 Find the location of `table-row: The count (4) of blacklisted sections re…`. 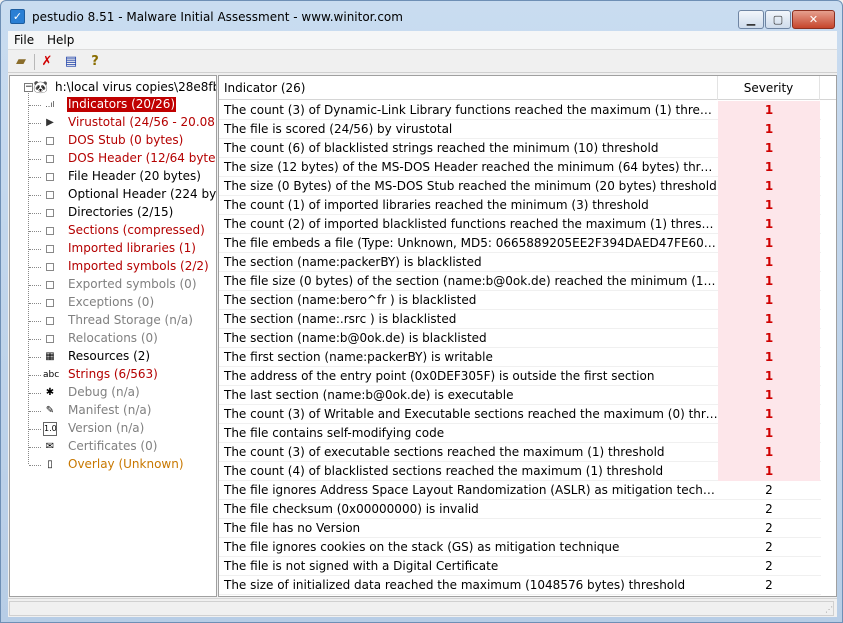

table-row: The count (4) of blacklisted sections re… is located at coordinates (527, 471).